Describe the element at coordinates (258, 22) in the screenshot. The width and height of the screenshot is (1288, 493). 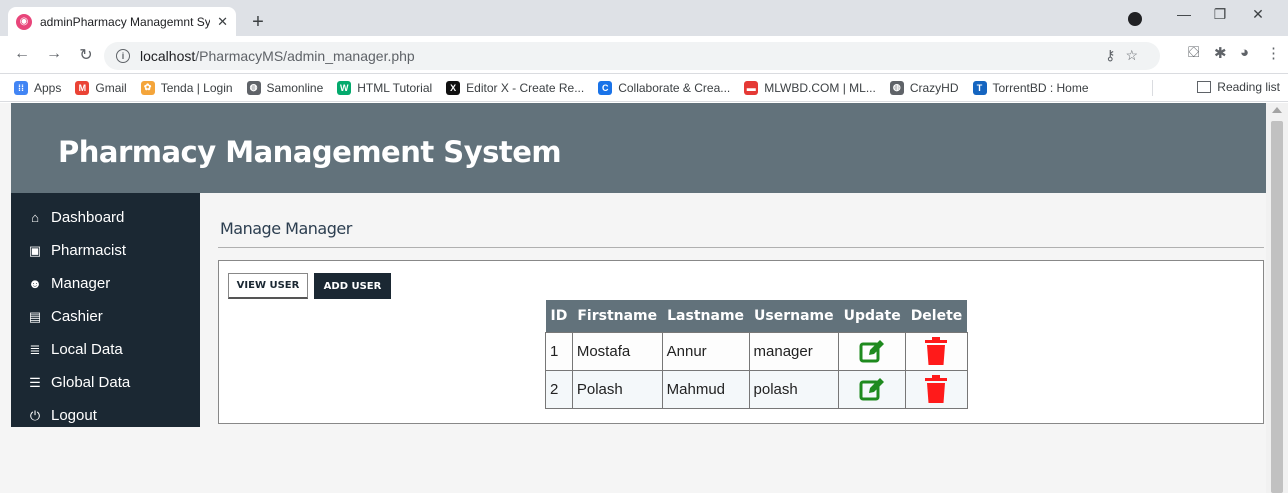
I see `new-tab-button: +` at that location.